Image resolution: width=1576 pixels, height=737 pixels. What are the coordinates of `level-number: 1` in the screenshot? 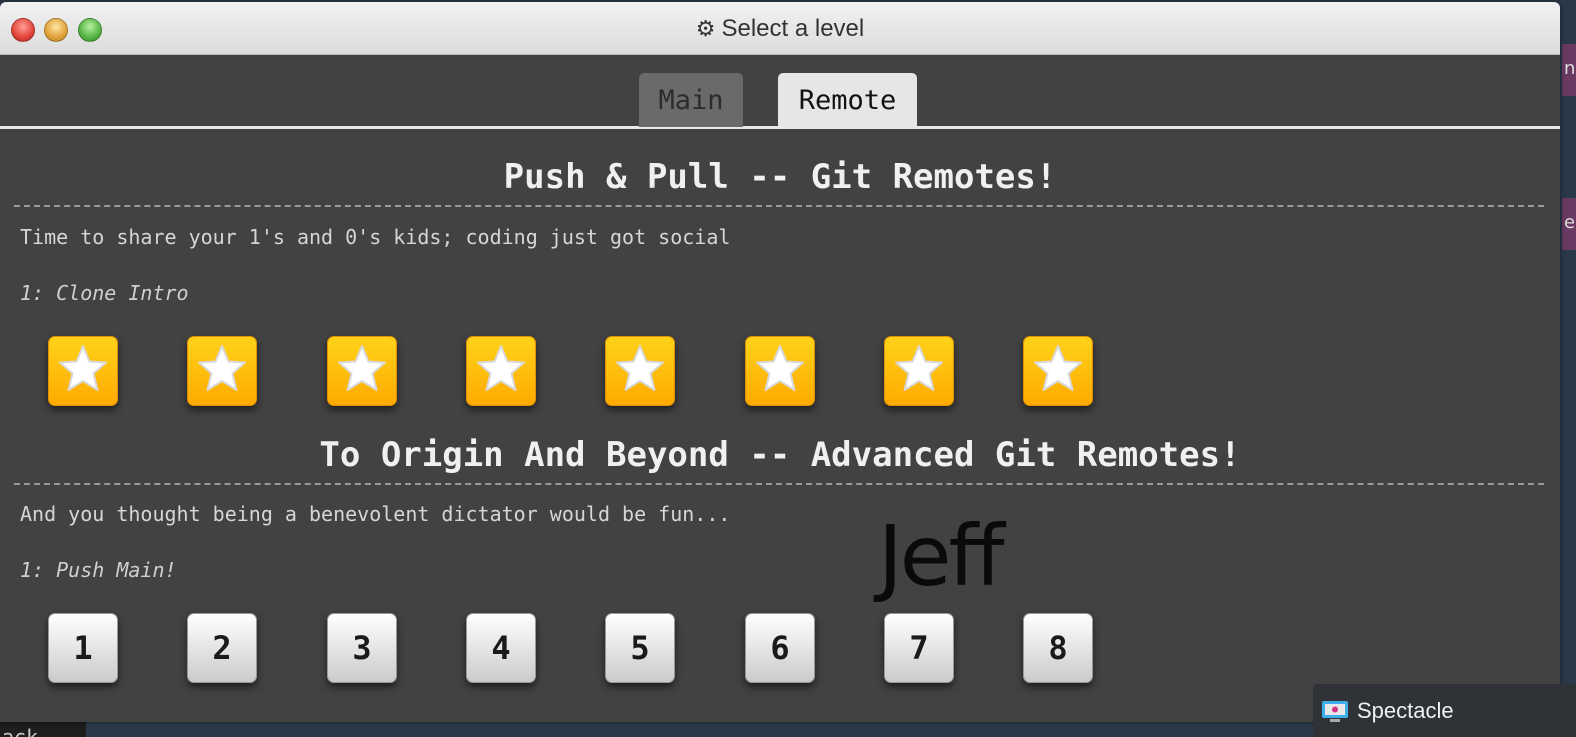 It's located at (83, 648).